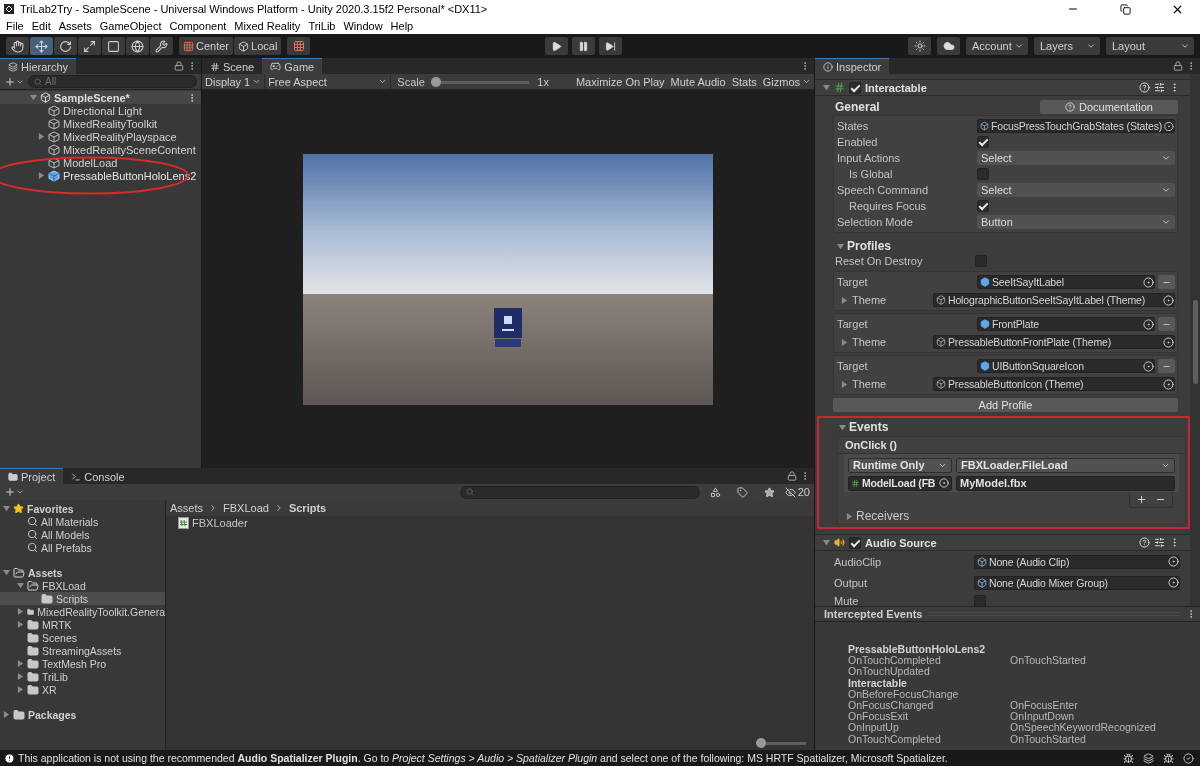  What do you see at coordinates (65, 534) in the screenshot?
I see `tree-item: All Models` at bounding box center [65, 534].